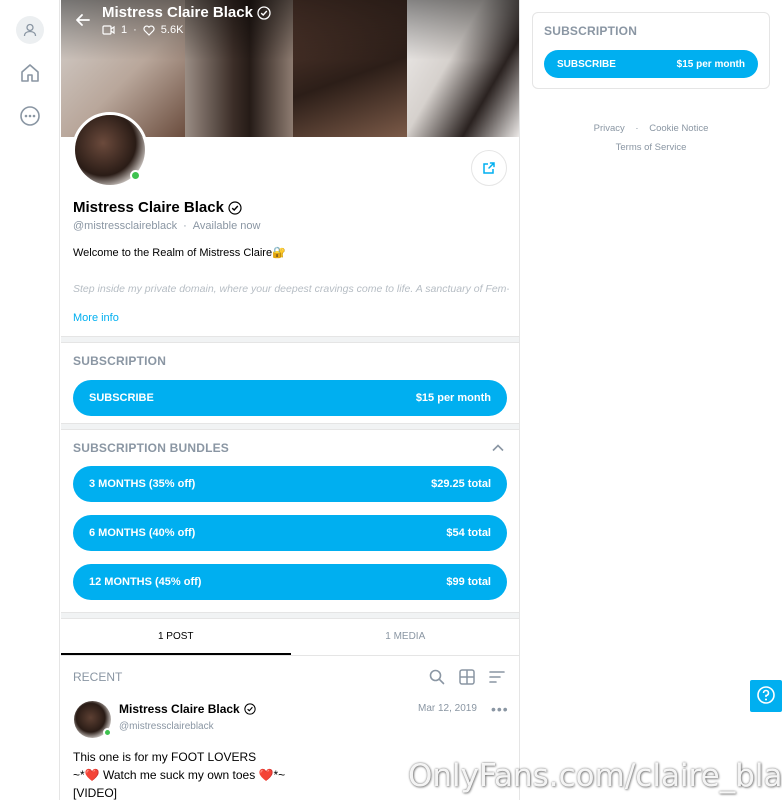 The width and height of the screenshot is (782, 800). What do you see at coordinates (30, 116) in the screenshot?
I see `more-options-icon` at bounding box center [30, 116].